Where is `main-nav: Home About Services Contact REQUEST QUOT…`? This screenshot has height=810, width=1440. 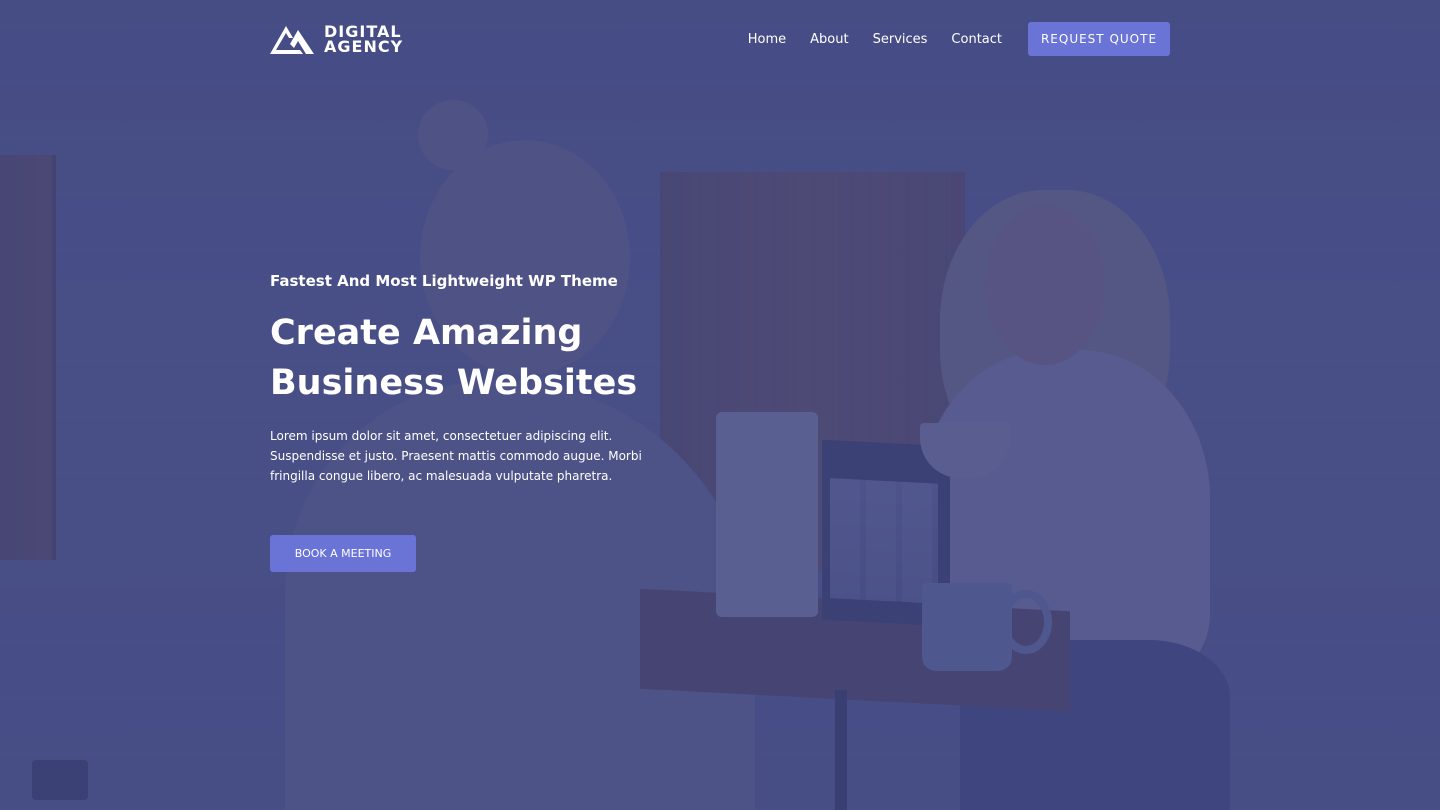 main-nav: Home About Services Contact REQUEST QUOT… is located at coordinates (959, 39).